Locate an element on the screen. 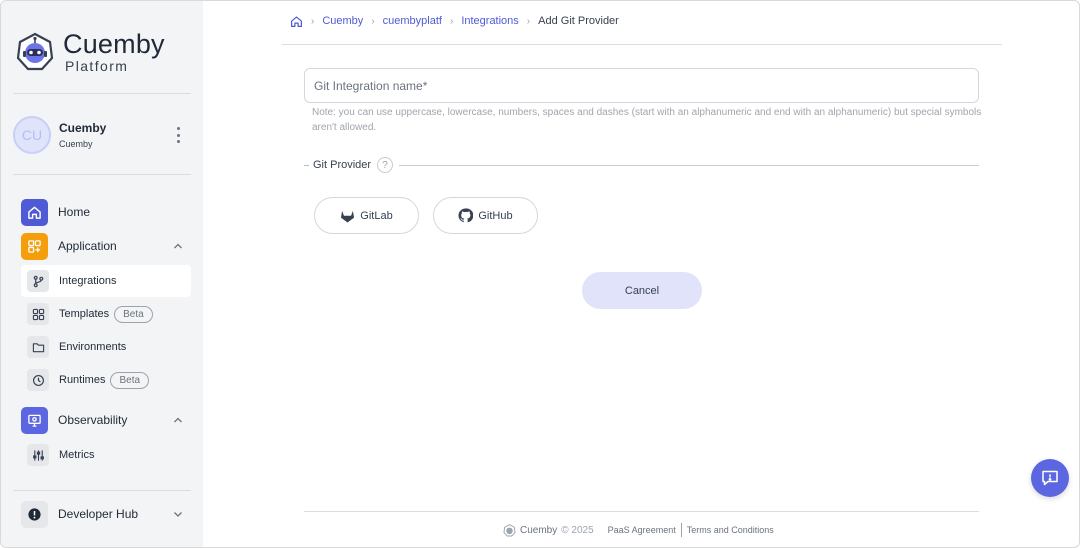 The width and height of the screenshot is (1080, 548). sidebar-item-label: Templates is located at coordinates (84, 314).